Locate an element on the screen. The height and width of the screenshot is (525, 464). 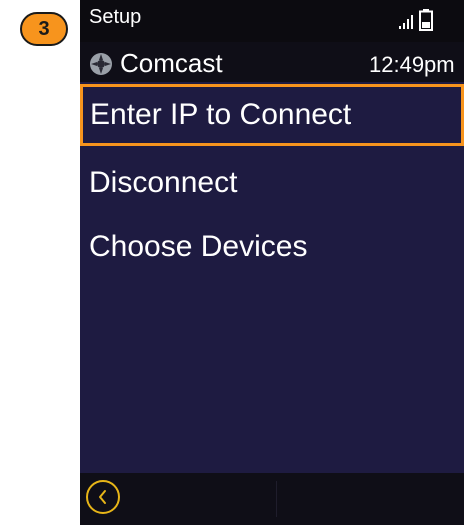
chevron-left-icon is located at coordinates (102, 497).